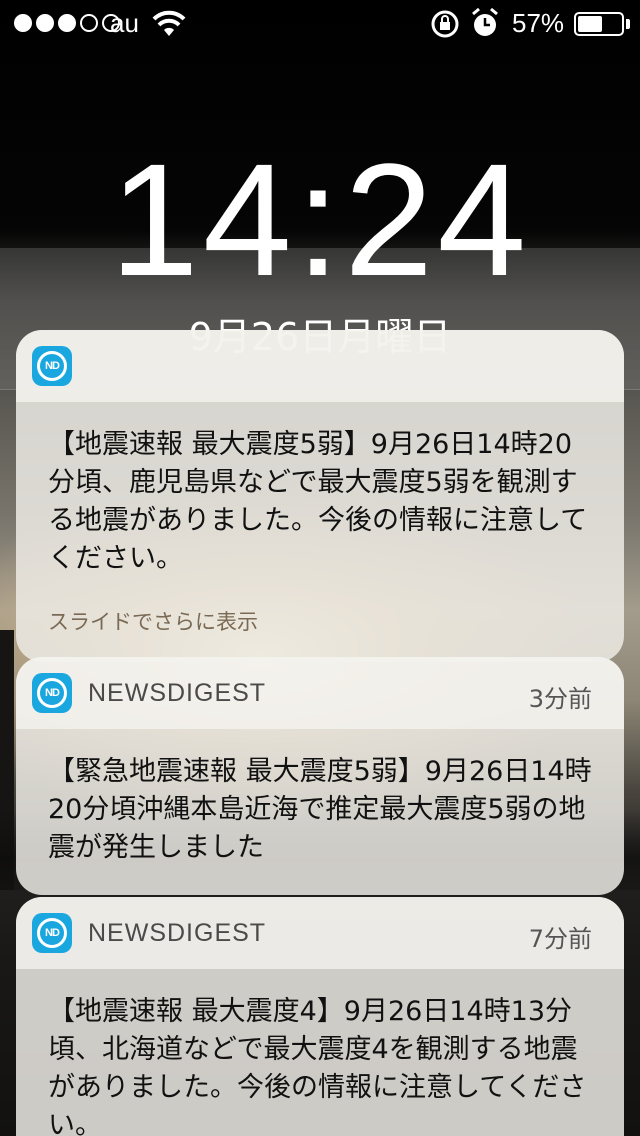 Image resolution: width=640 pixels, height=1136 pixels. What do you see at coordinates (590, 24) in the screenshot?
I see `battery-level` at bounding box center [590, 24].